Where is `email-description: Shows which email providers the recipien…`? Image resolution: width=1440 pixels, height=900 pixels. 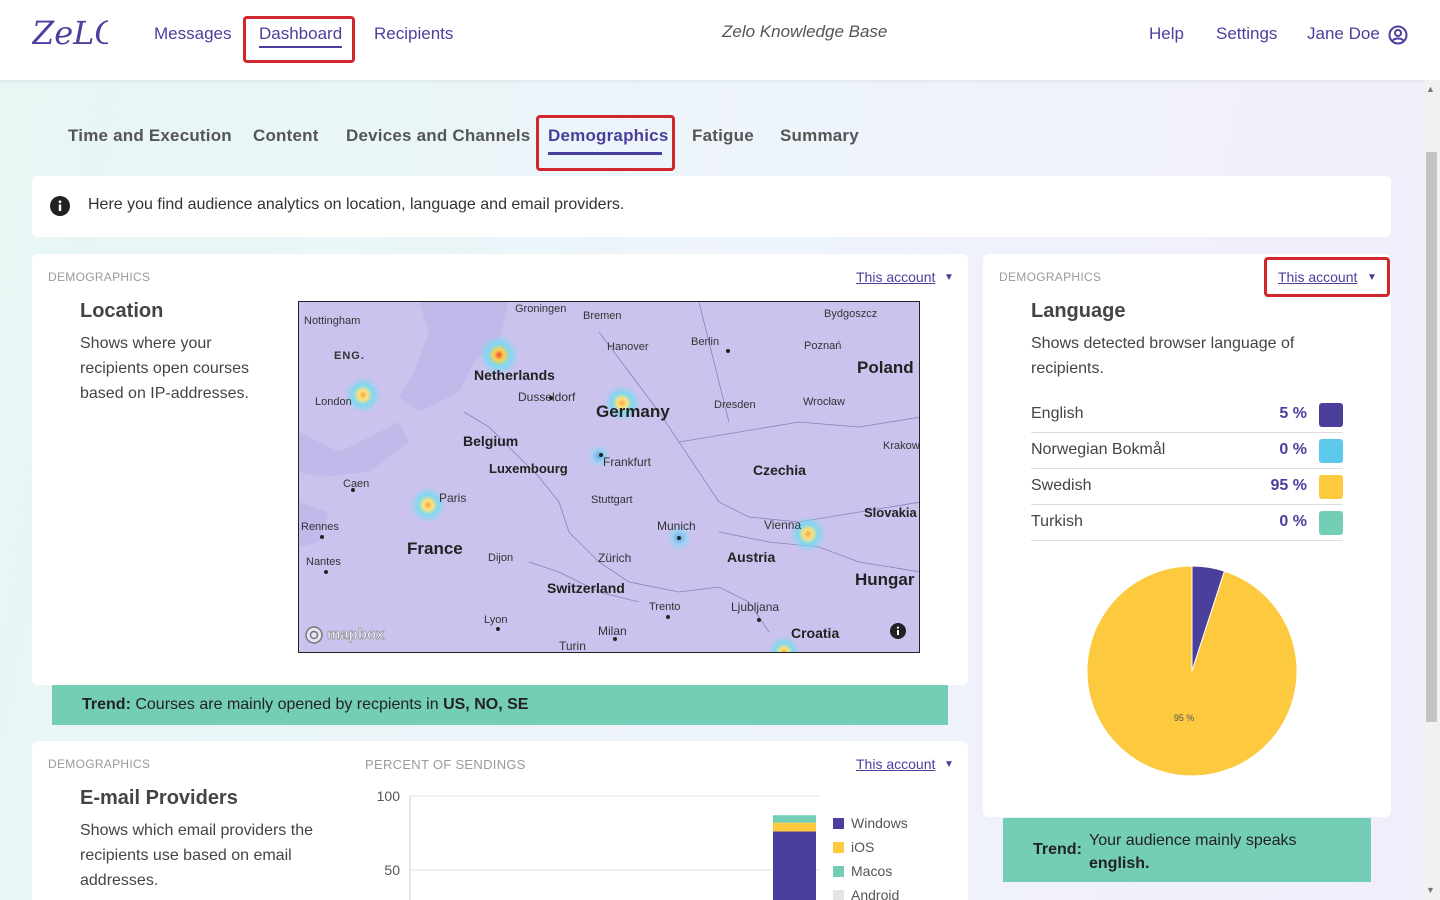 email-description: Shows which email providers the recipien… is located at coordinates (196, 855).